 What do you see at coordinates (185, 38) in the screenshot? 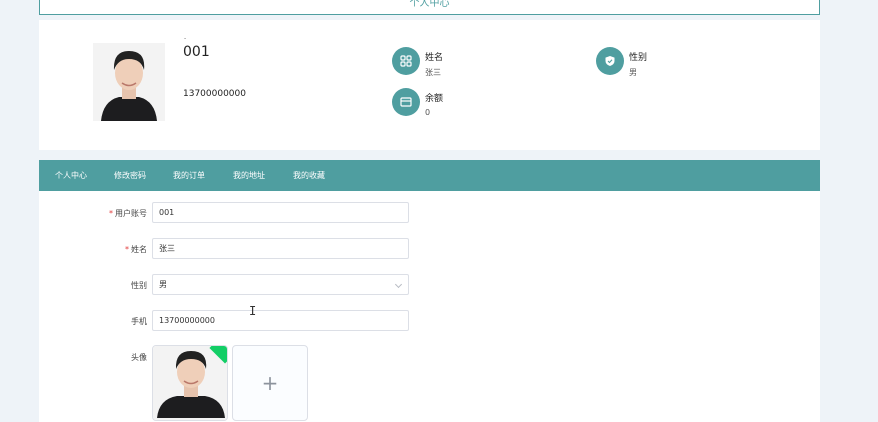
I see `profile-mark: -` at bounding box center [185, 38].